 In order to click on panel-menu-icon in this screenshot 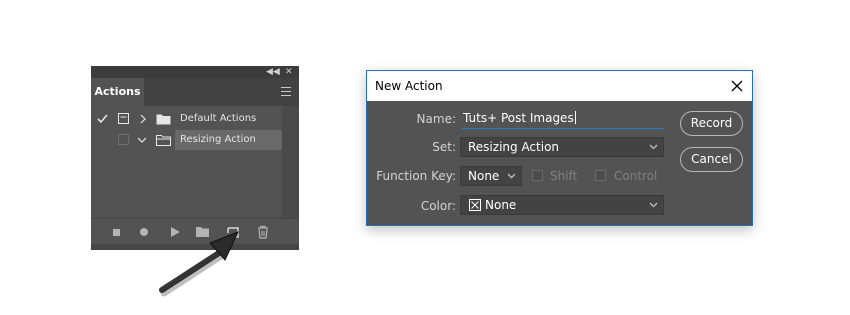, I will do `click(286, 91)`.